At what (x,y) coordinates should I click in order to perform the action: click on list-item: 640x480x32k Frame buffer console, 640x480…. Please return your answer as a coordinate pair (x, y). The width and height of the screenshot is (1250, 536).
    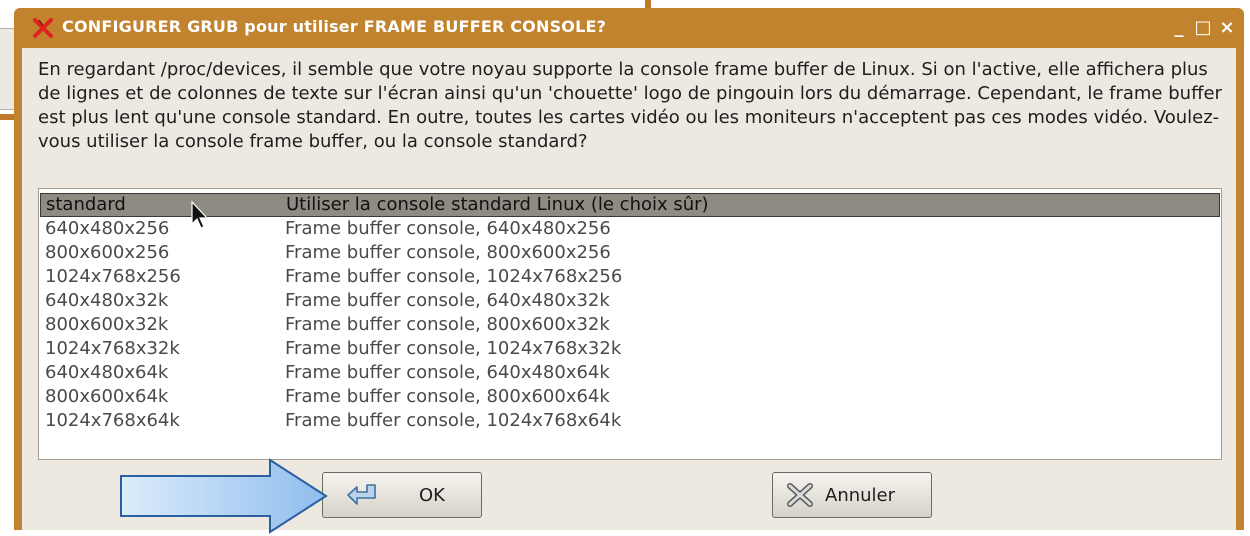
    Looking at the image, I should click on (630, 301).